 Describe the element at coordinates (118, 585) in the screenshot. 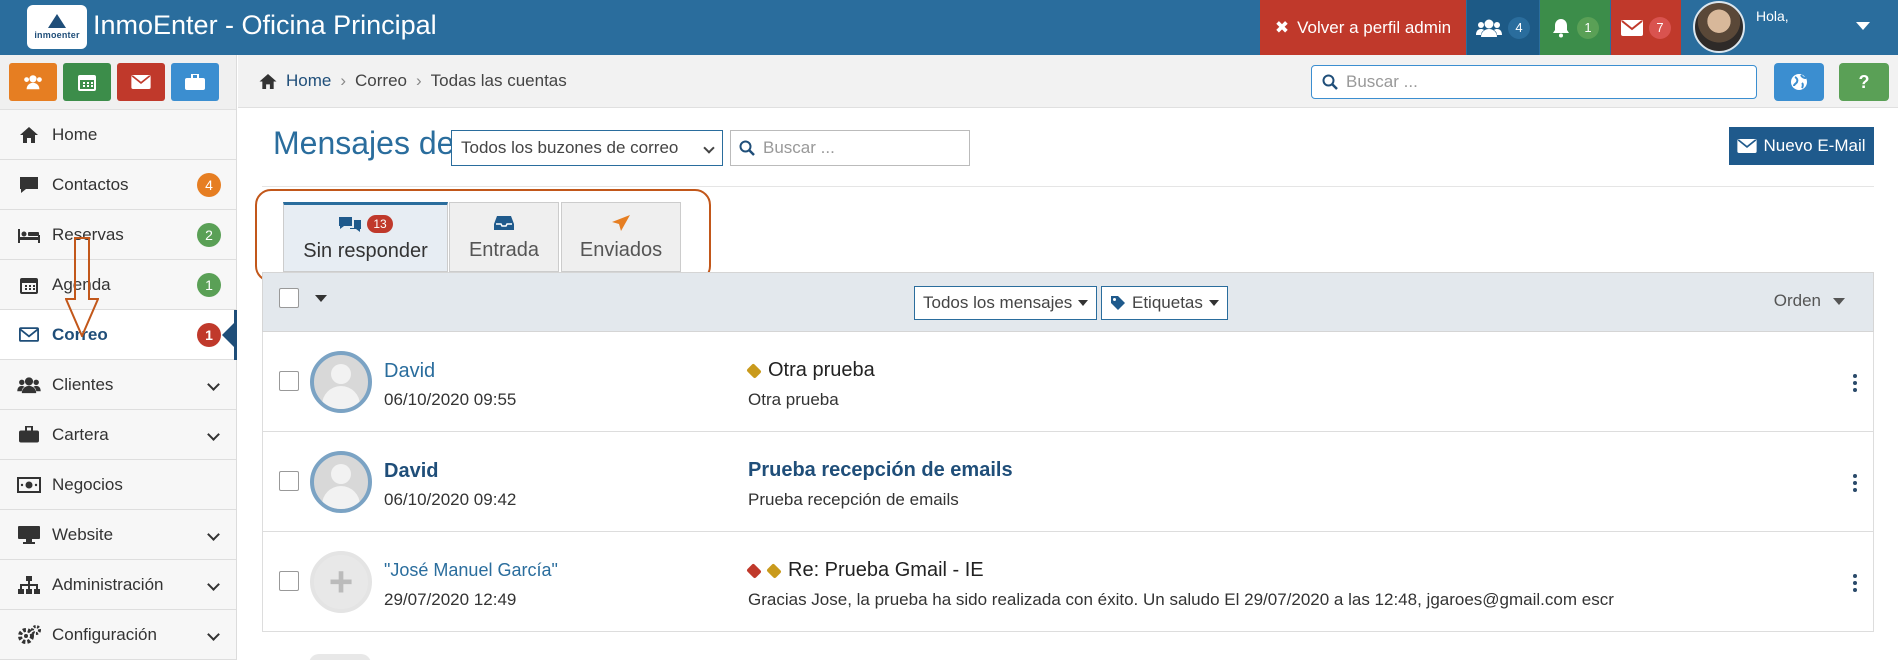

I see `sidebar-item-administracion: Administración` at that location.